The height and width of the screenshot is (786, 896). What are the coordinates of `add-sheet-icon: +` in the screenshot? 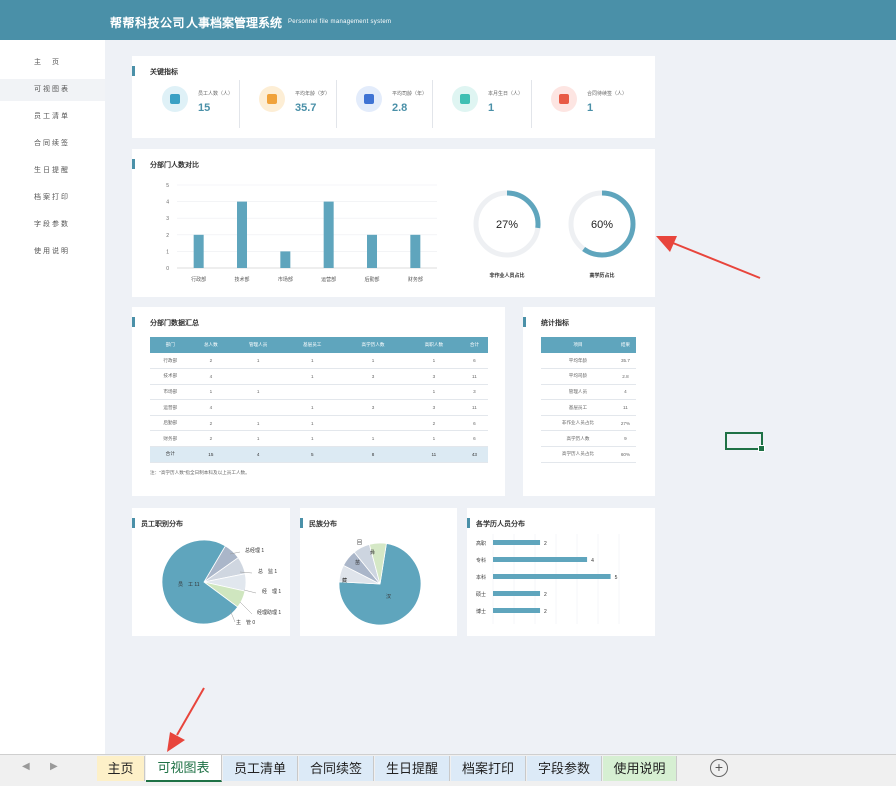 It's located at (719, 768).